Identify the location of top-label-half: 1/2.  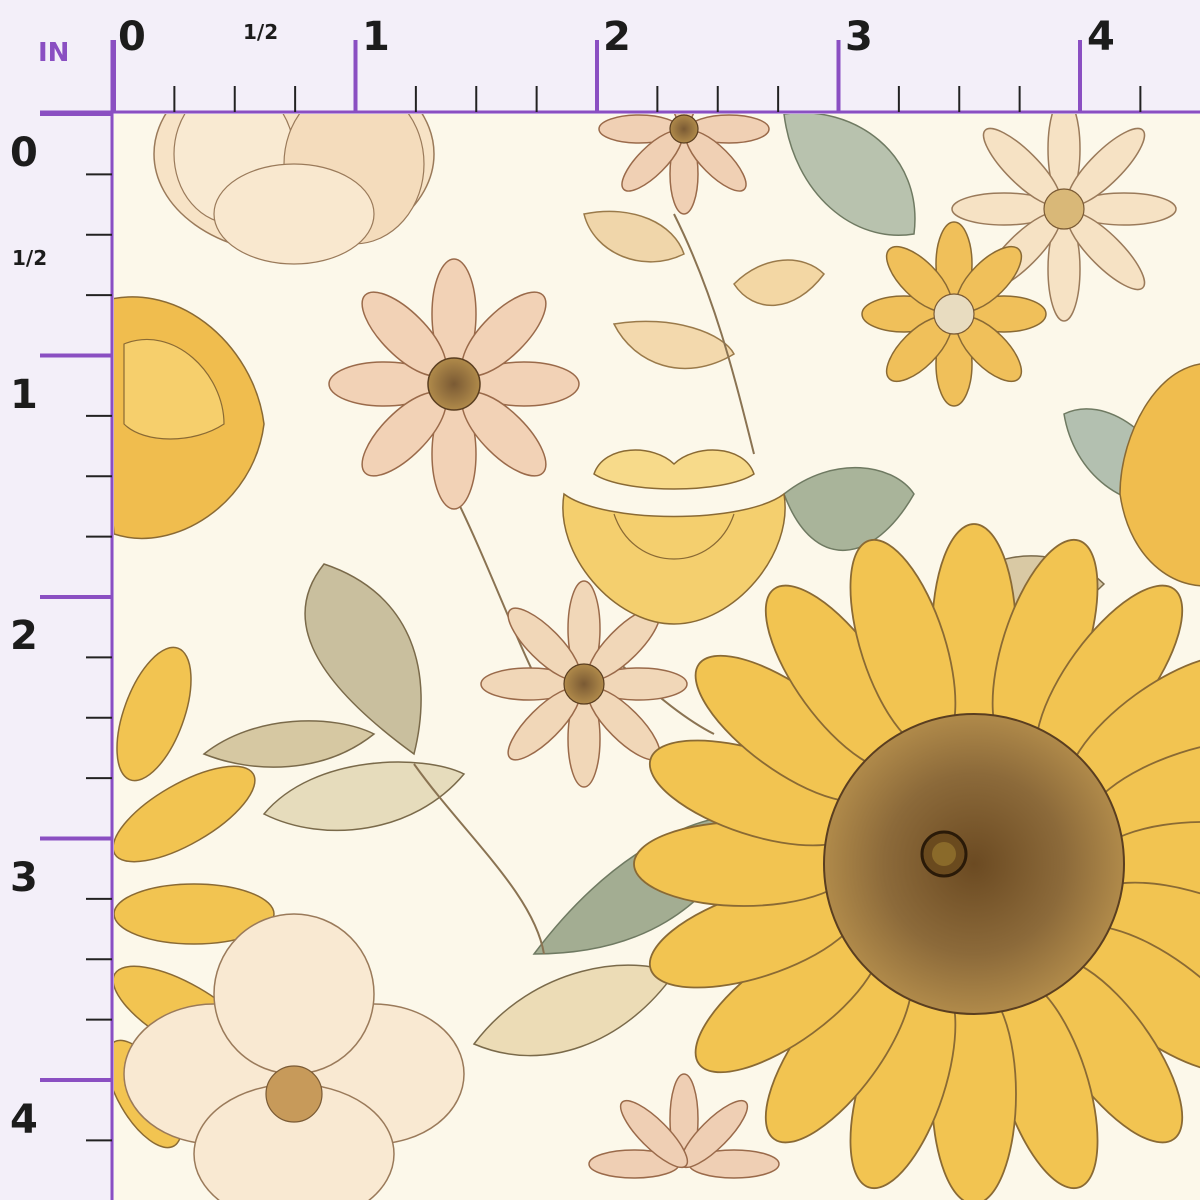
(261, 32).